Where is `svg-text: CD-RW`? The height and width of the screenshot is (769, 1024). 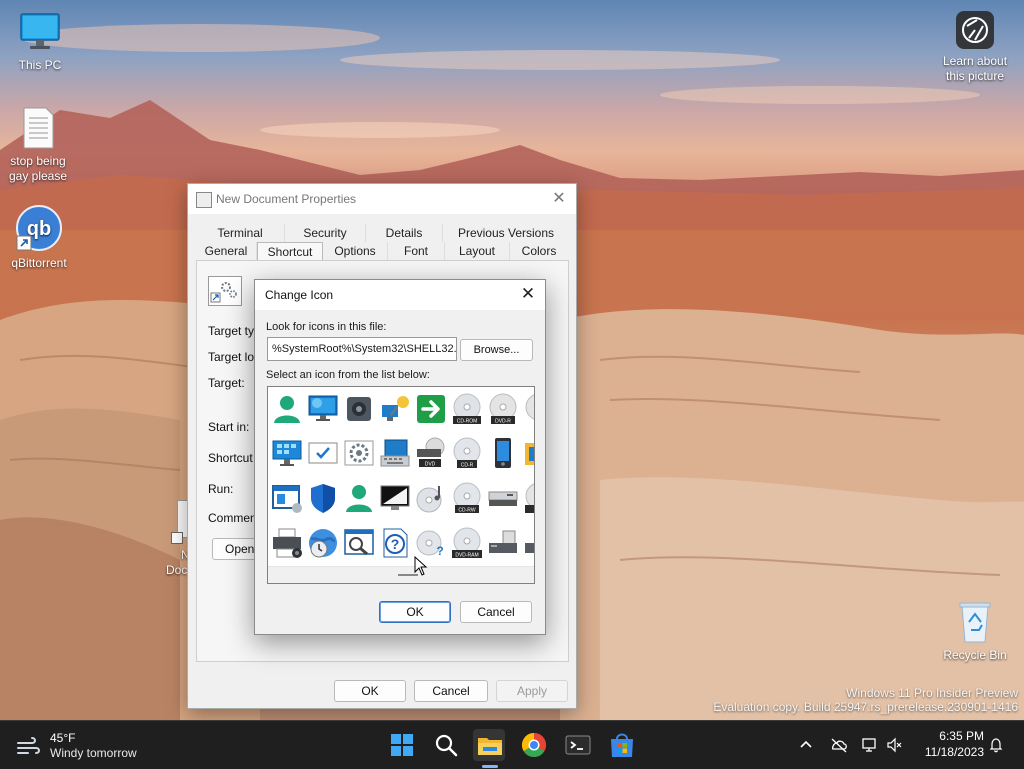
svg-text: CD-RW is located at coordinates (466, 511).